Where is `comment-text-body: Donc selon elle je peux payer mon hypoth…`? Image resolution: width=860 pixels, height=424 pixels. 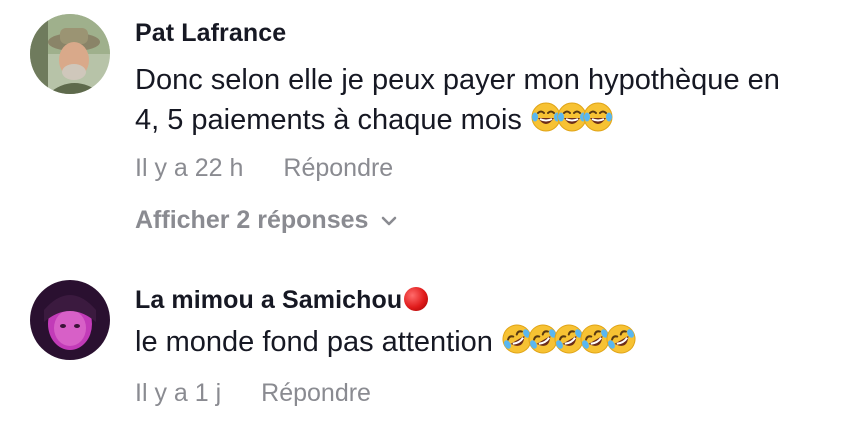 comment-text-body: Donc selon elle je peux payer mon hypoth… is located at coordinates (457, 100).